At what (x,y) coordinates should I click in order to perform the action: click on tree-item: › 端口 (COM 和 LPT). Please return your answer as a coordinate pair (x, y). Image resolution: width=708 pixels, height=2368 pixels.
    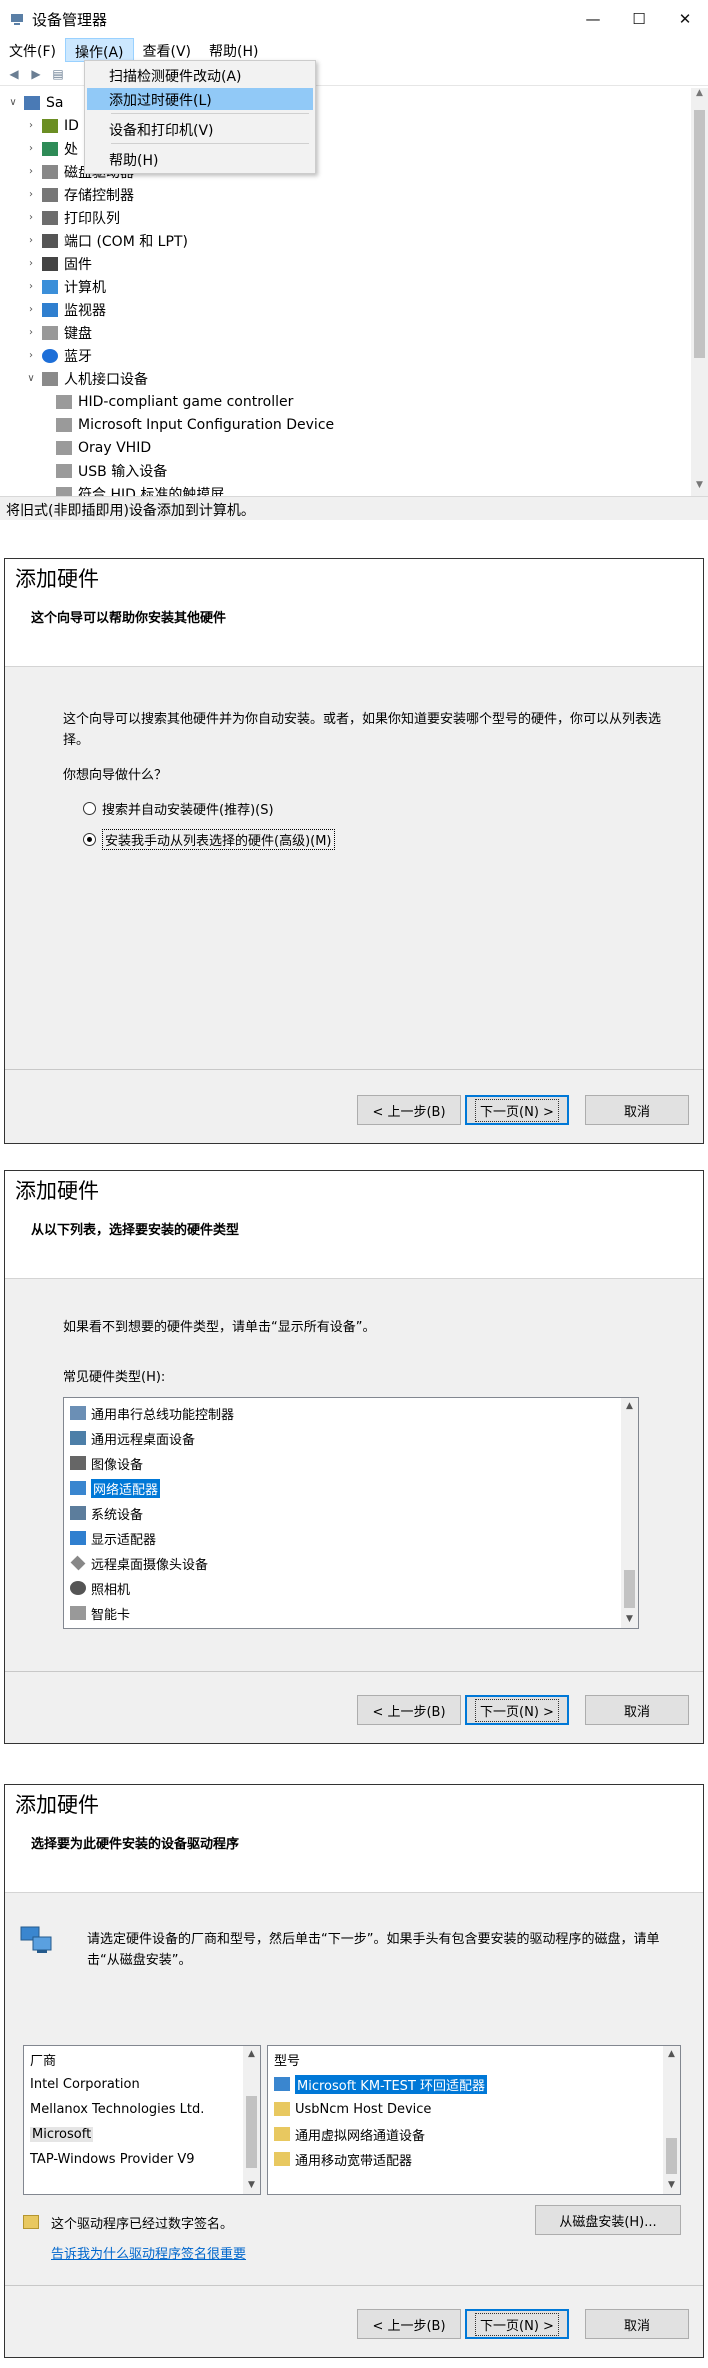
    Looking at the image, I should click on (106, 240).